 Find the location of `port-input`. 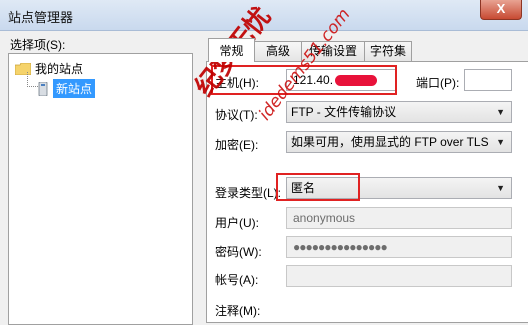

port-input is located at coordinates (488, 80).